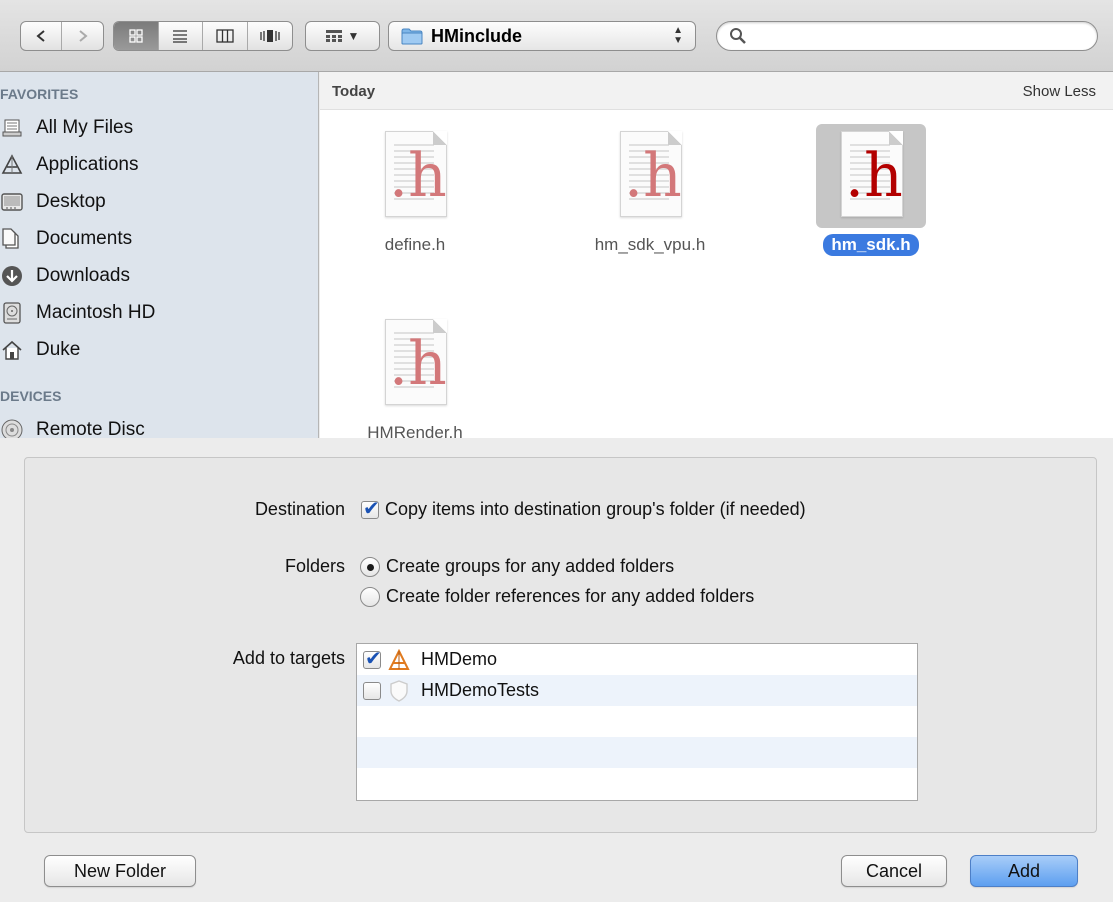  Describe the element at coordinates (354, 91) in the screenshot. I see `group-title: Today` at that location.